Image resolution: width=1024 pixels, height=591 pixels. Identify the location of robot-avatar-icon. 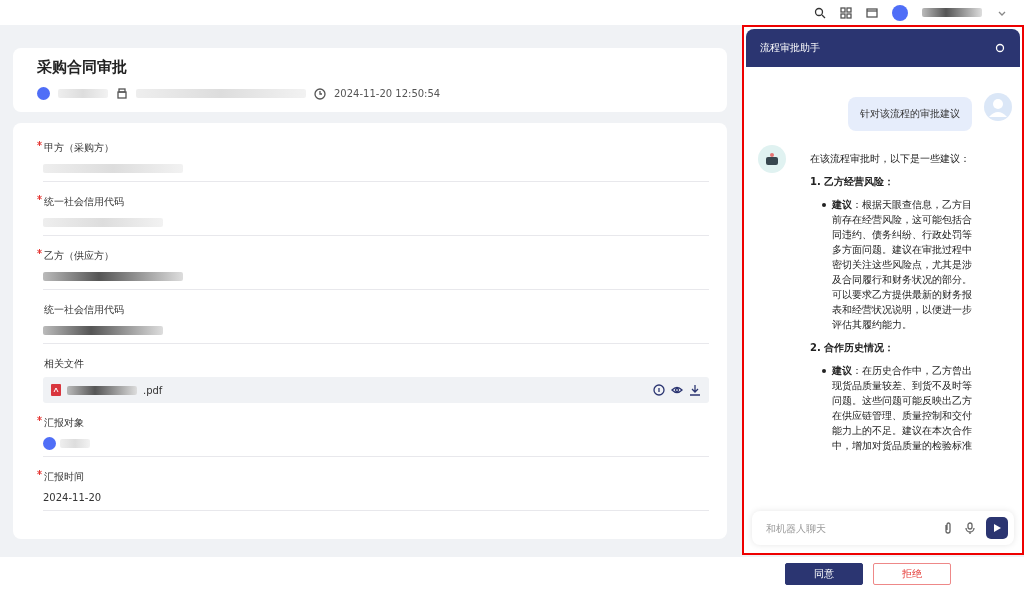
(772, 159).